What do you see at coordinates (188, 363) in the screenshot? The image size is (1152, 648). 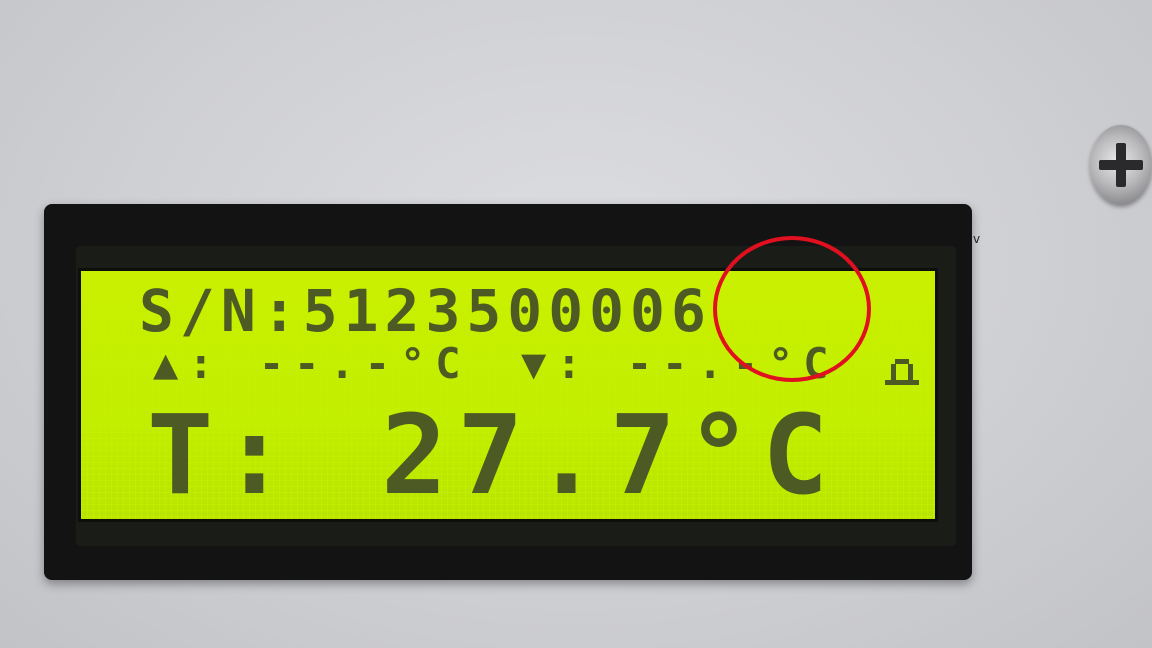 I see `max-marker: ▲:` at bounding box center [188, 363].